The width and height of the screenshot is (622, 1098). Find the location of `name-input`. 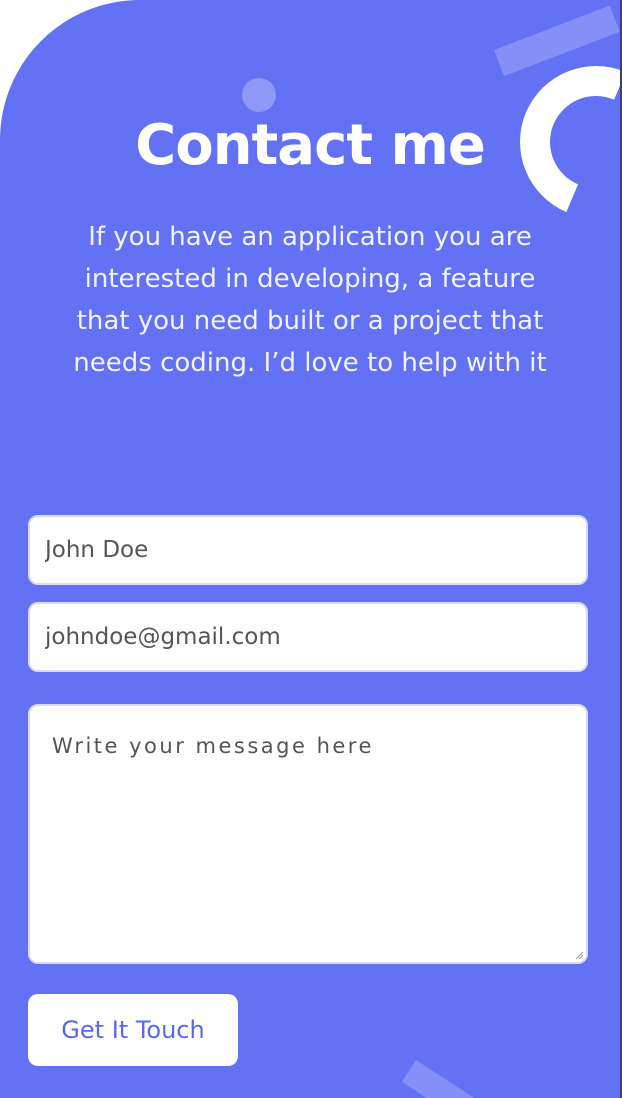

name-input is located at coordinates (308, 550).